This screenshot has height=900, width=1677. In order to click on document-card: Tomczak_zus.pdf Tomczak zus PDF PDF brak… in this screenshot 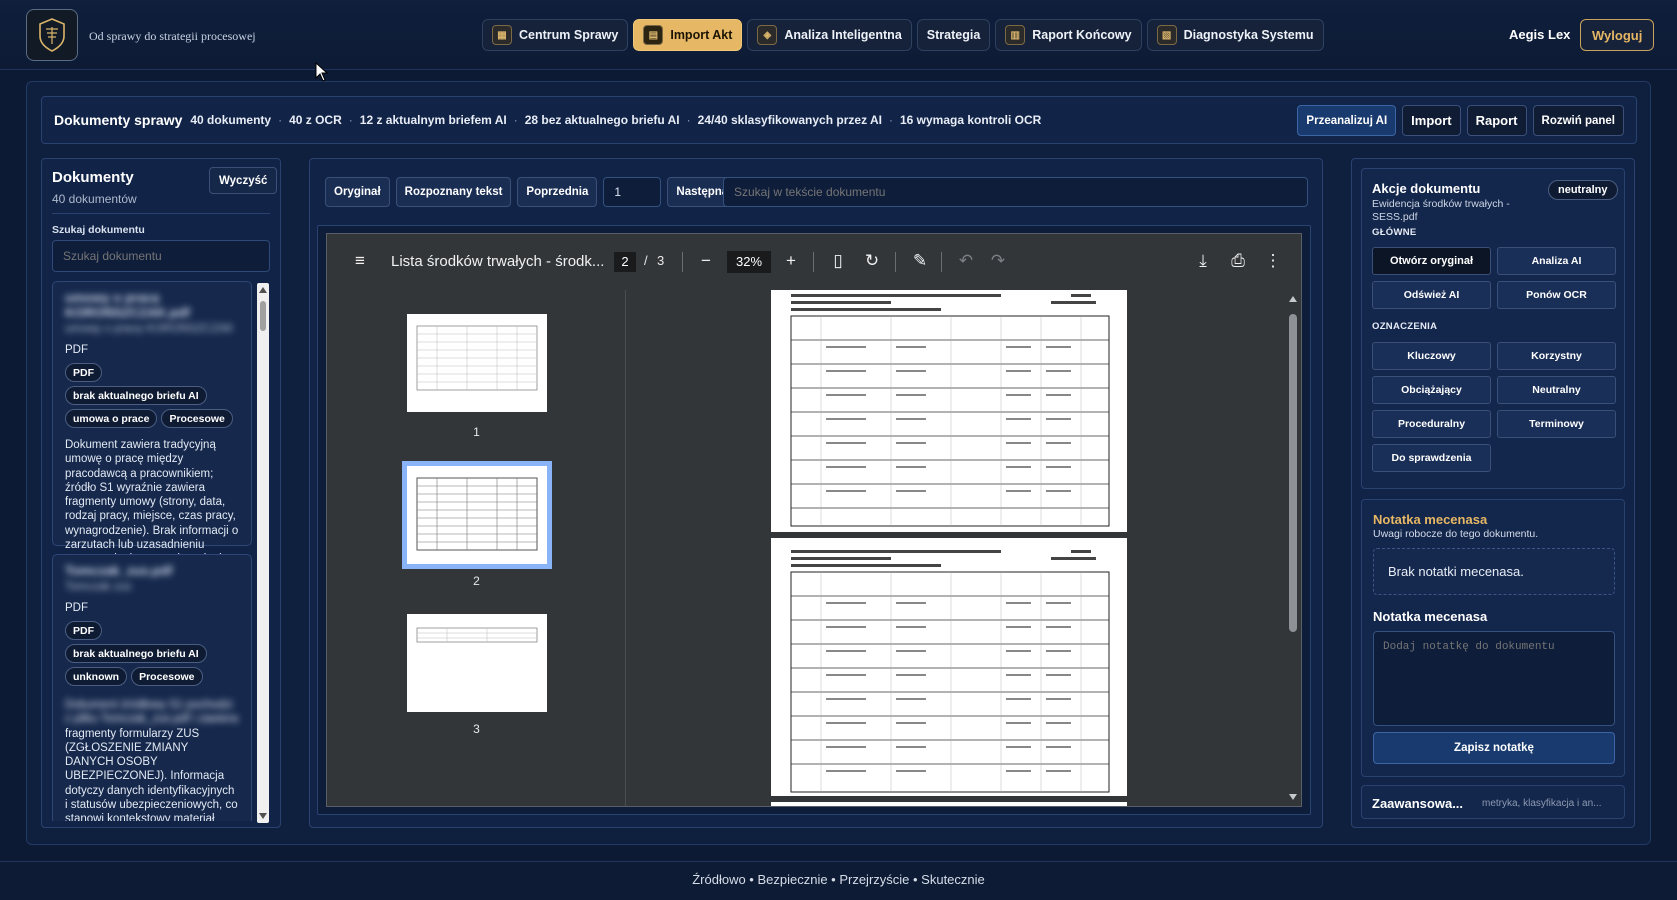, I will do `click(152, 687)`.